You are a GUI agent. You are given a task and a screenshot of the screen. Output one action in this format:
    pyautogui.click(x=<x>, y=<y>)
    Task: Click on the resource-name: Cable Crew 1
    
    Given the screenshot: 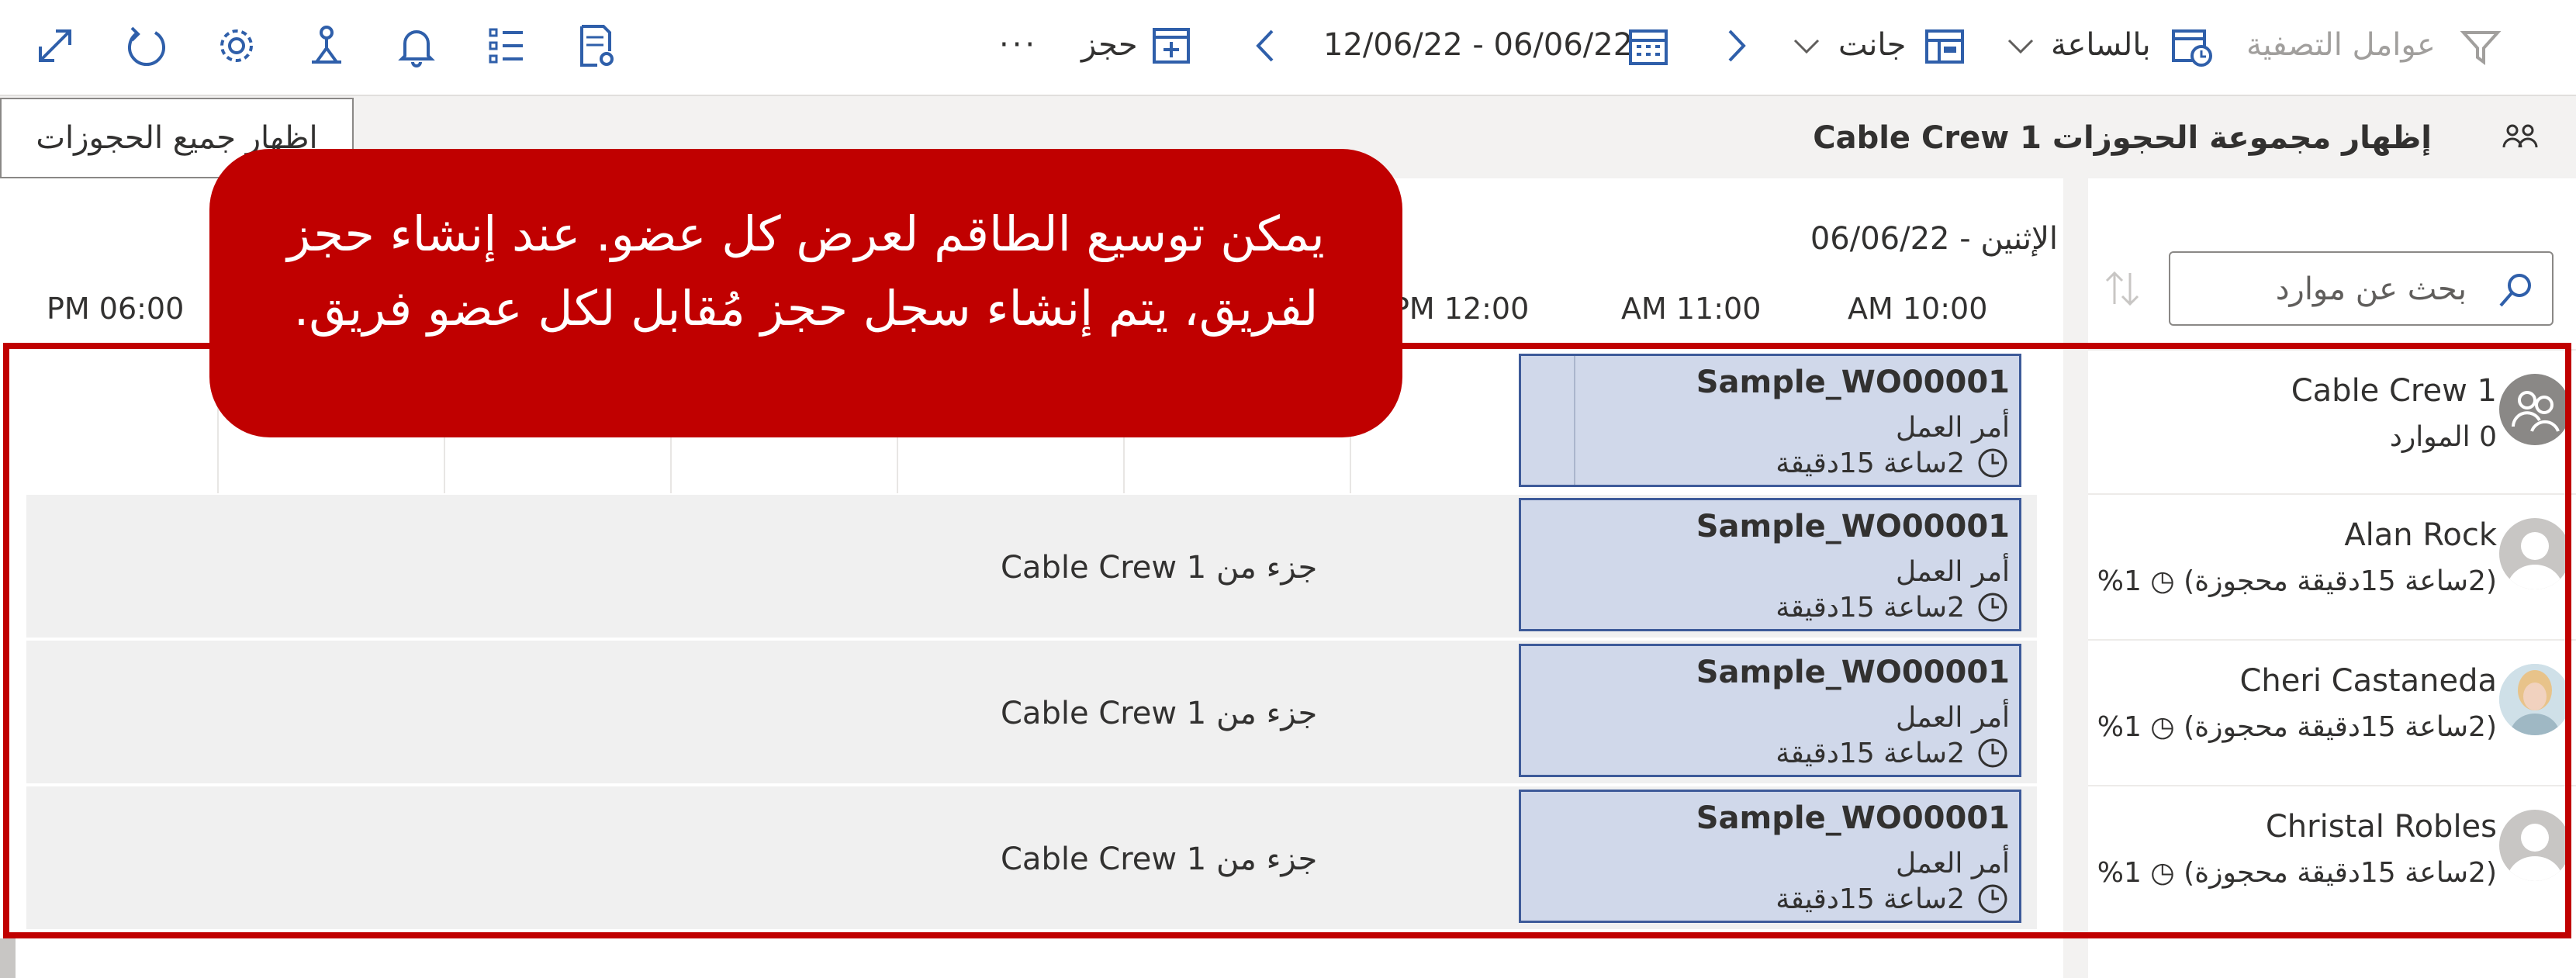 What is the action you would take?
    pyautogui.click(x=2394, y=391)
    